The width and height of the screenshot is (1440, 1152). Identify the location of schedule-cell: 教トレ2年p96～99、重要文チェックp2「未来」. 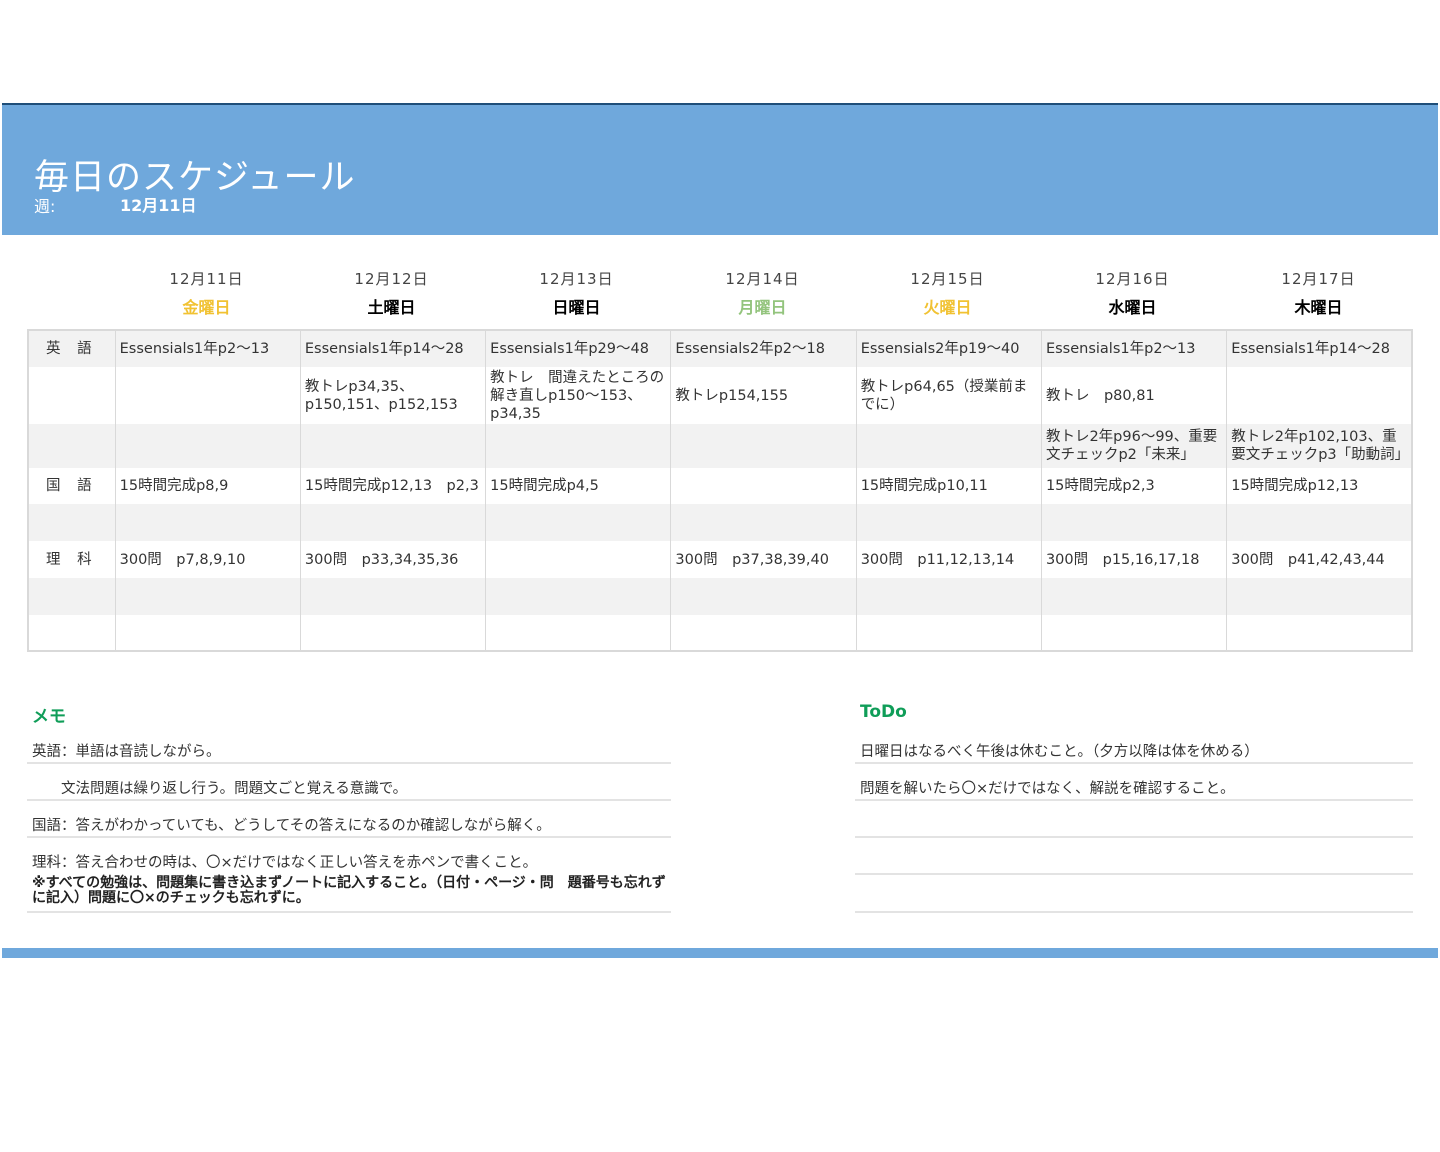
(1134, 446).